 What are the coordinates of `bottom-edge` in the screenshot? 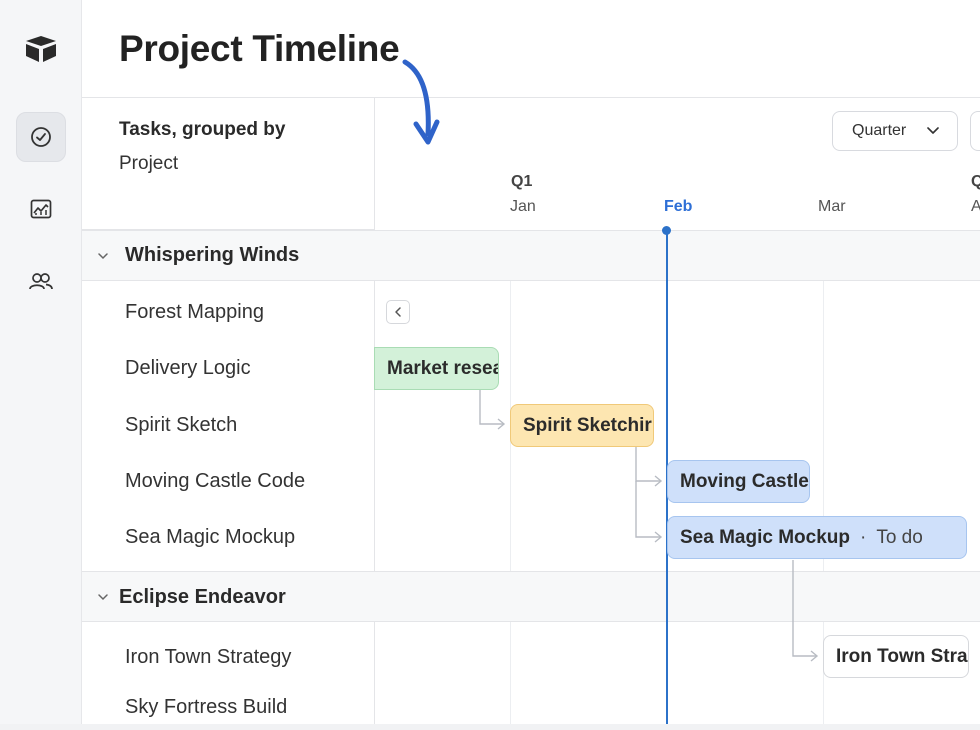 It's located at (490, 727).